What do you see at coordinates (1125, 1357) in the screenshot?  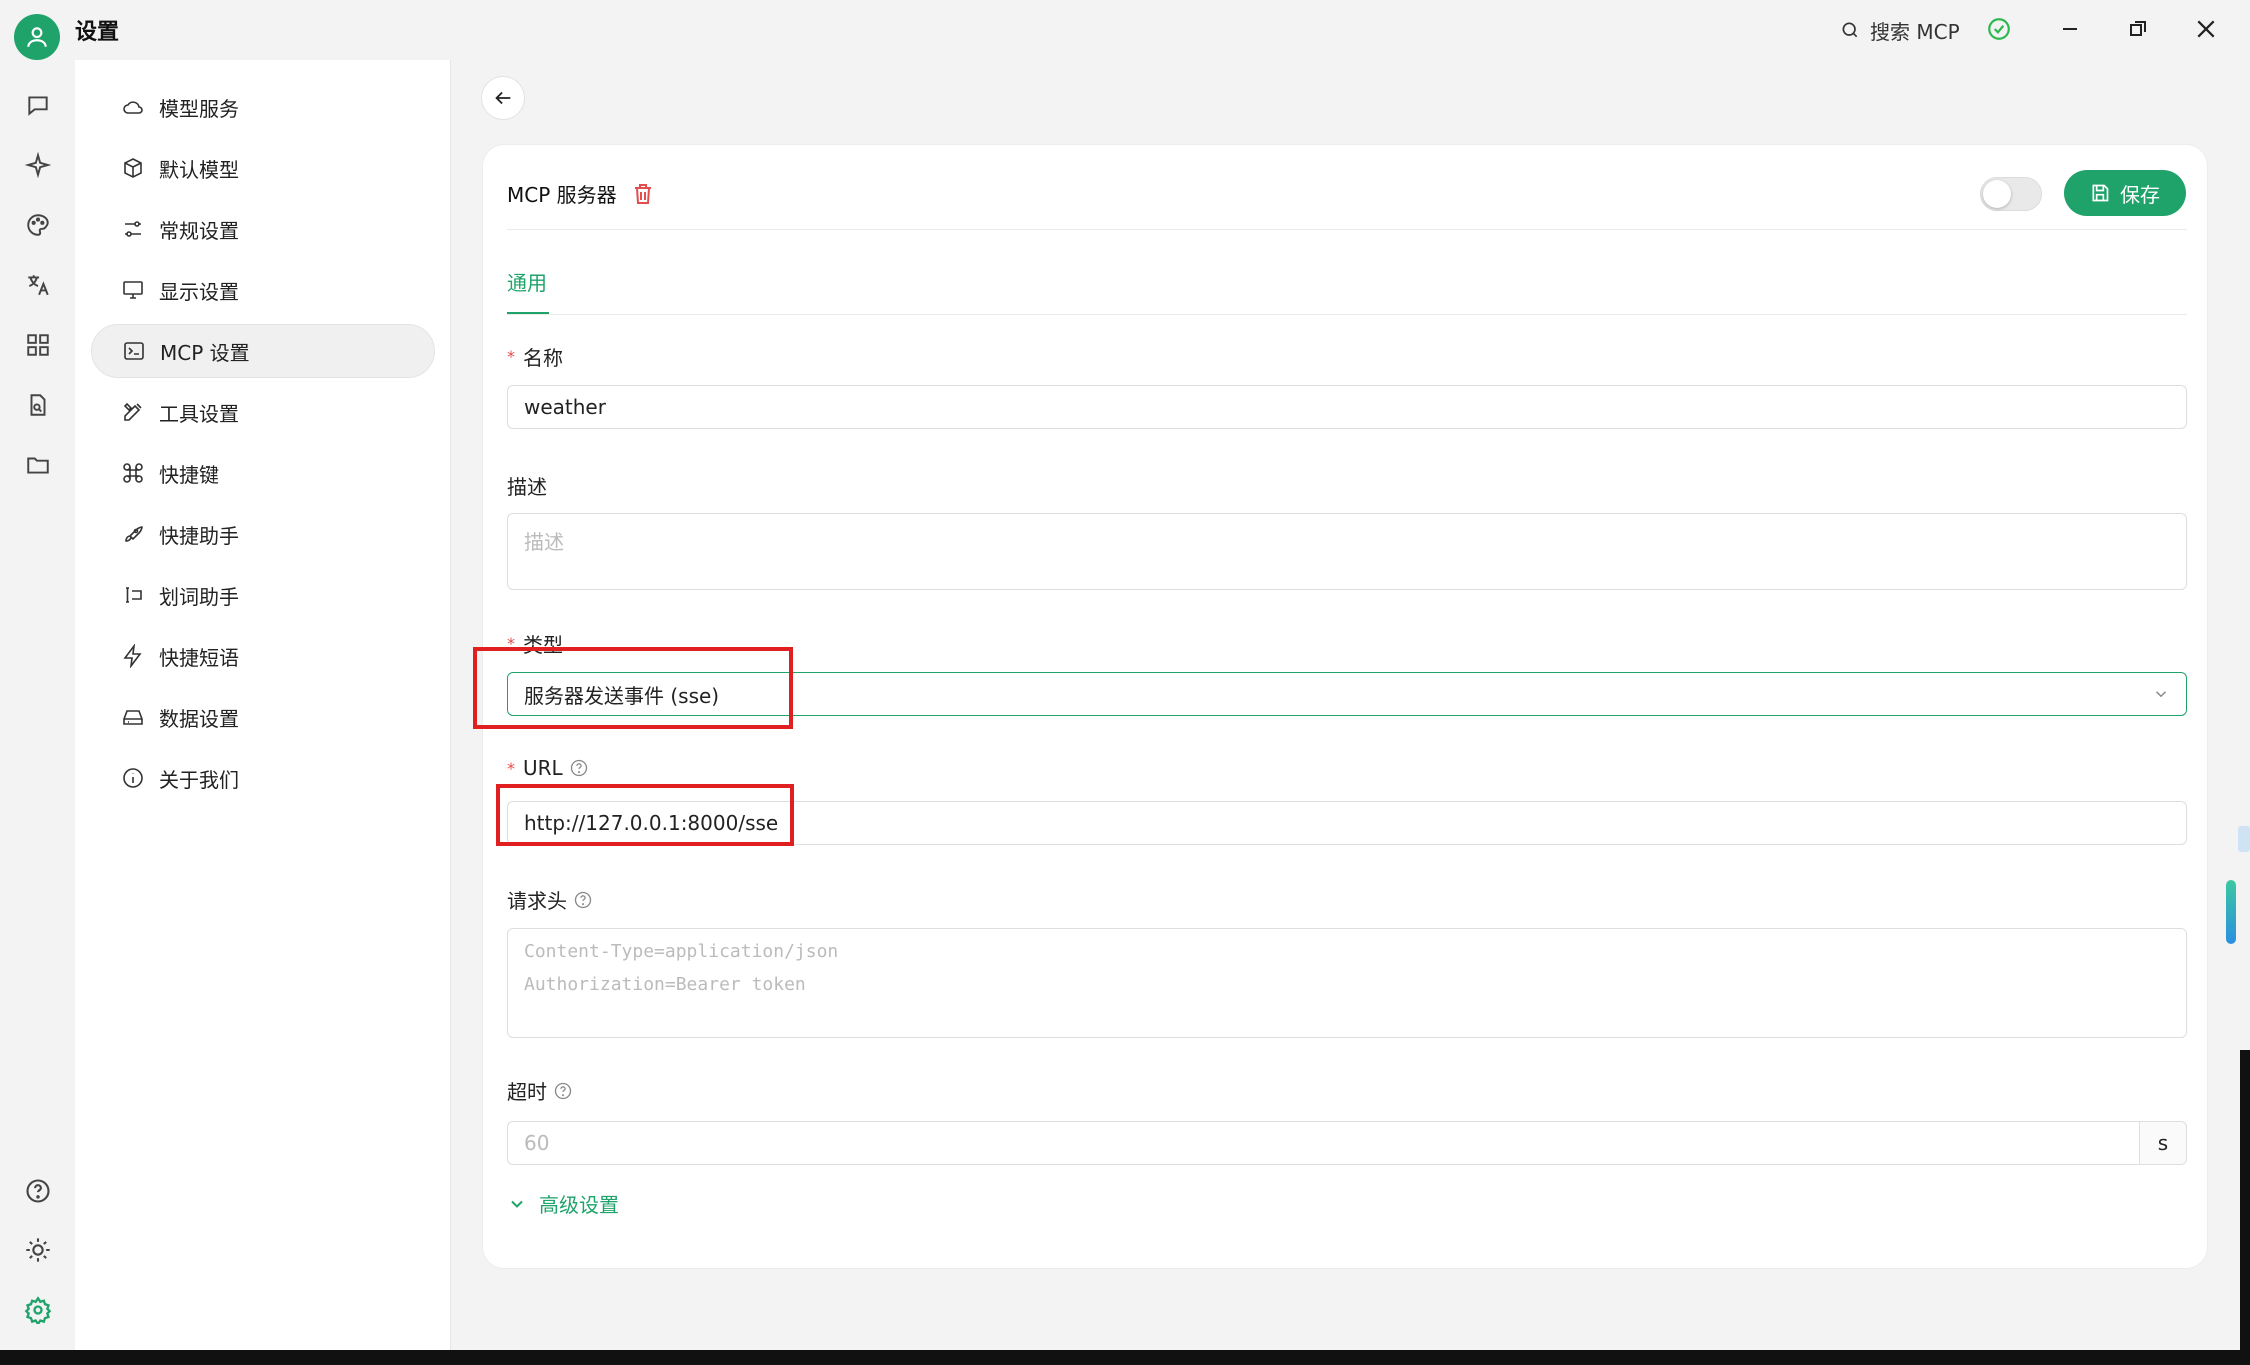 I see `taskbar-edge` at bounding box center [1125, 1357].